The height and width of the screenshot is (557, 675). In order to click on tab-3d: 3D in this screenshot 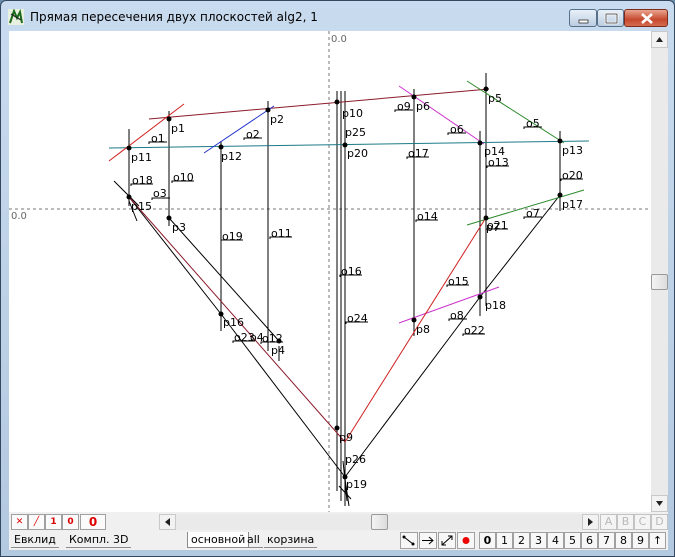, I will do `click(121, 540)`.